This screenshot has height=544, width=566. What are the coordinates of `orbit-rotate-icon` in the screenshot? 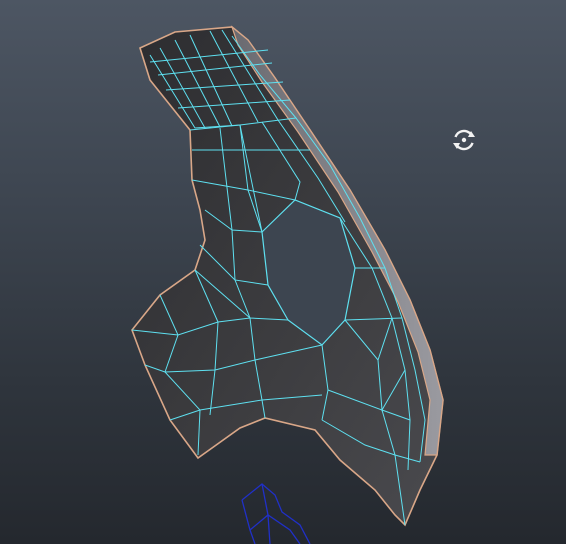 It's located at (464, 140).